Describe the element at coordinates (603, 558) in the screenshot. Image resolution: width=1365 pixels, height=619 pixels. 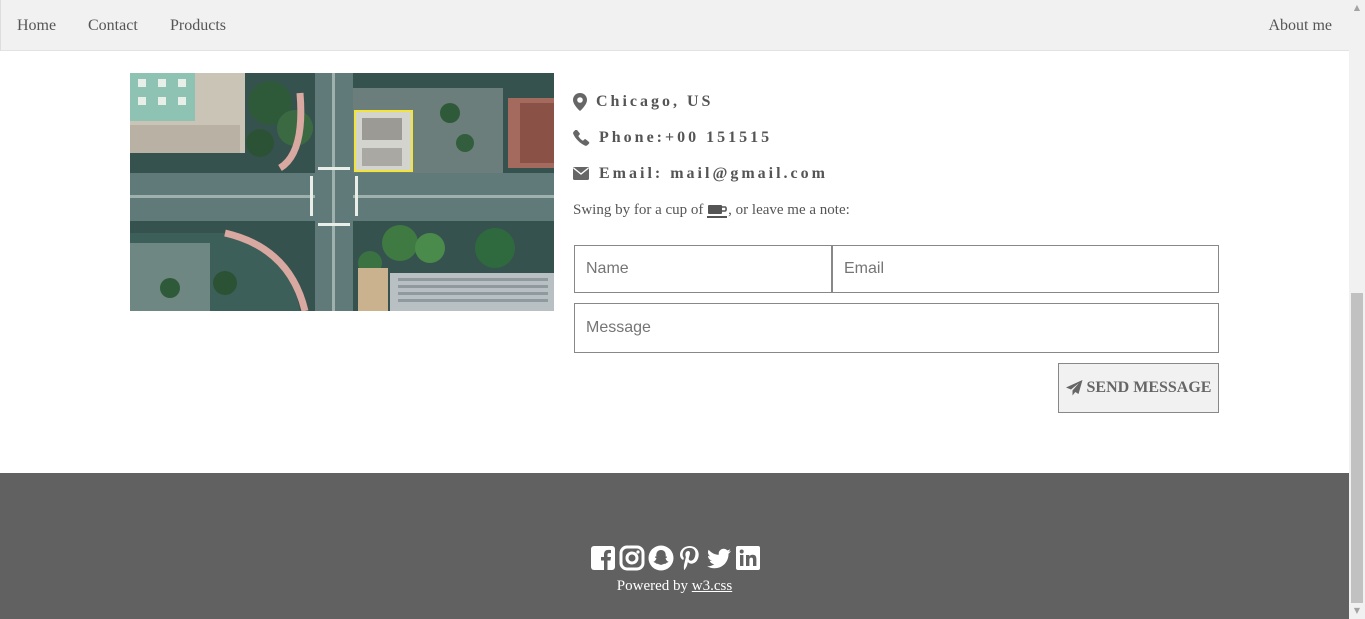
I see `facebook-icon` at that location.